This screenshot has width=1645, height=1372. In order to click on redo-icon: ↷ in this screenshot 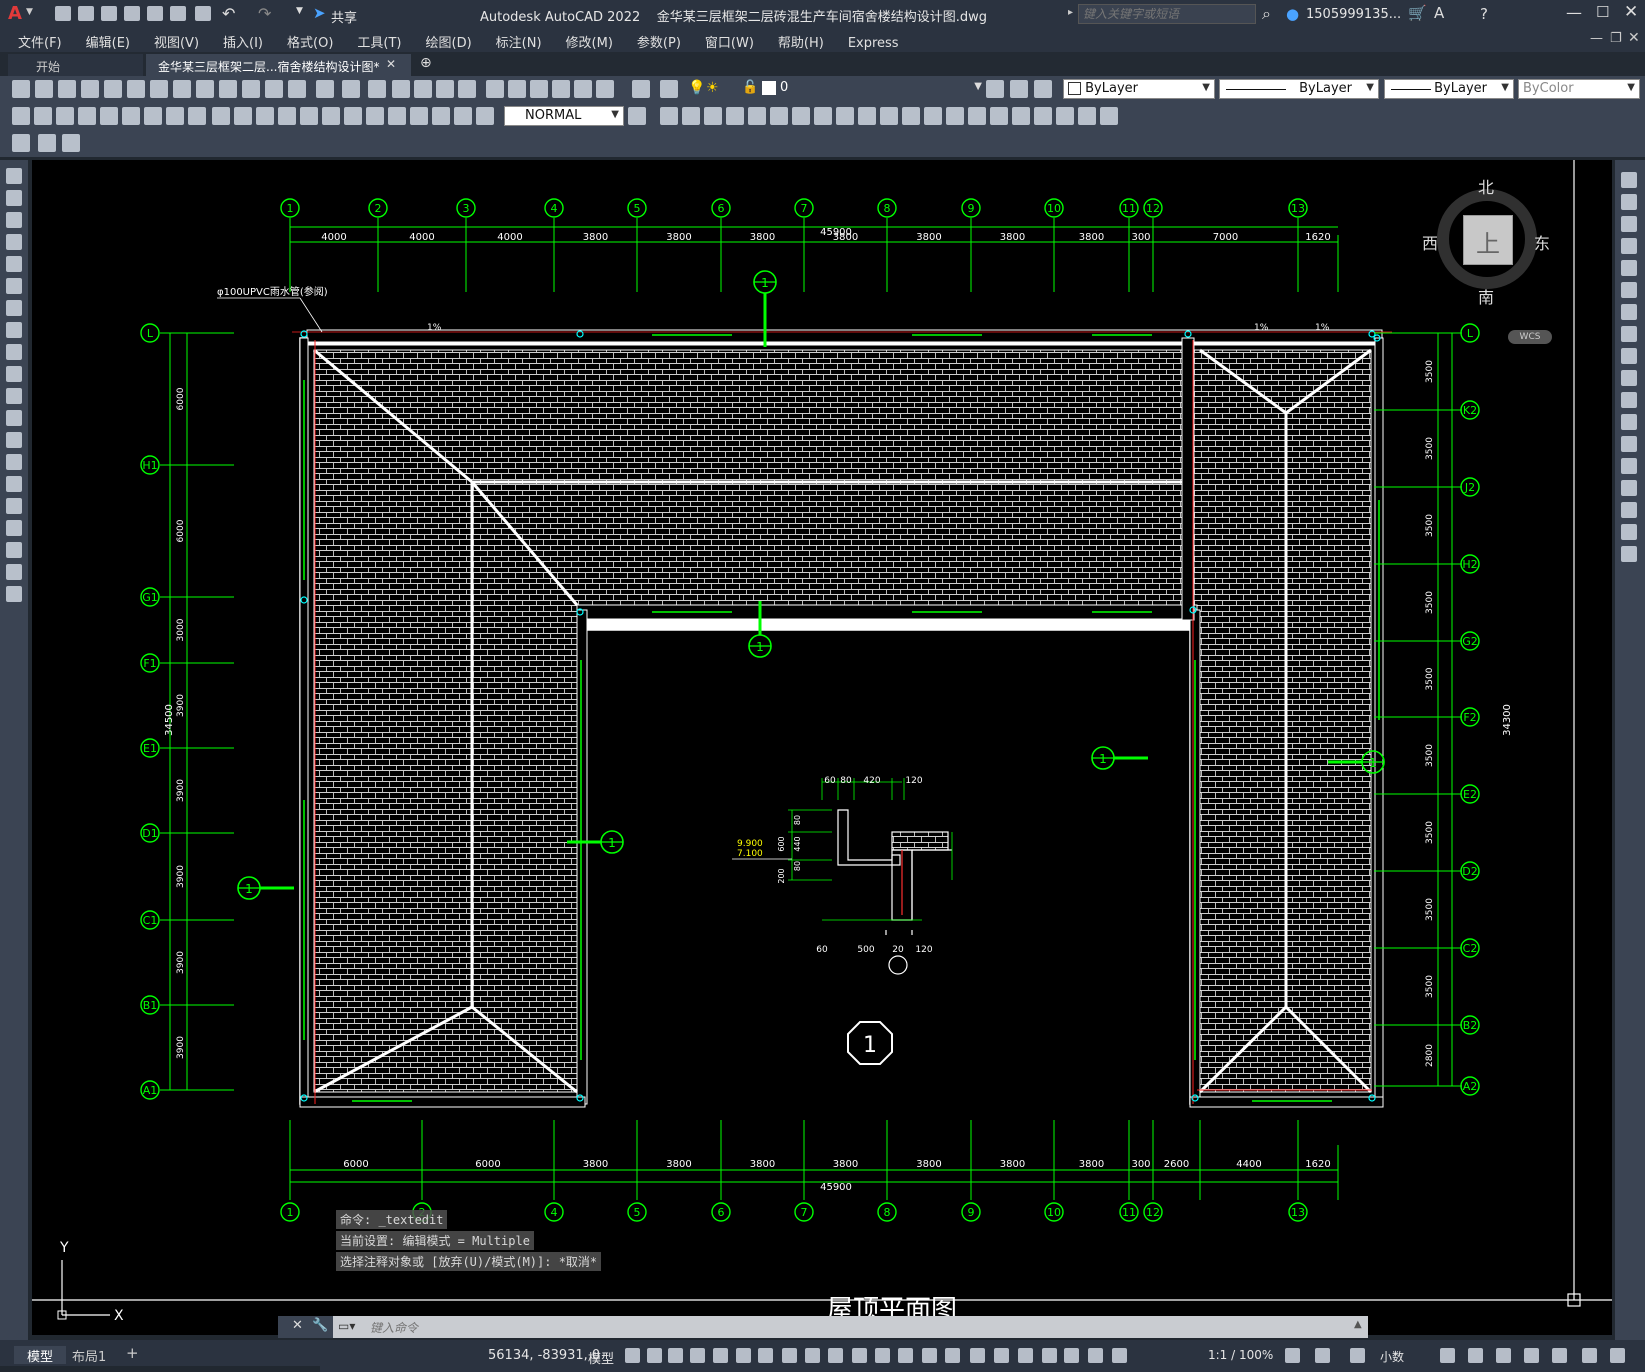, I will do `click(264, 13)`.